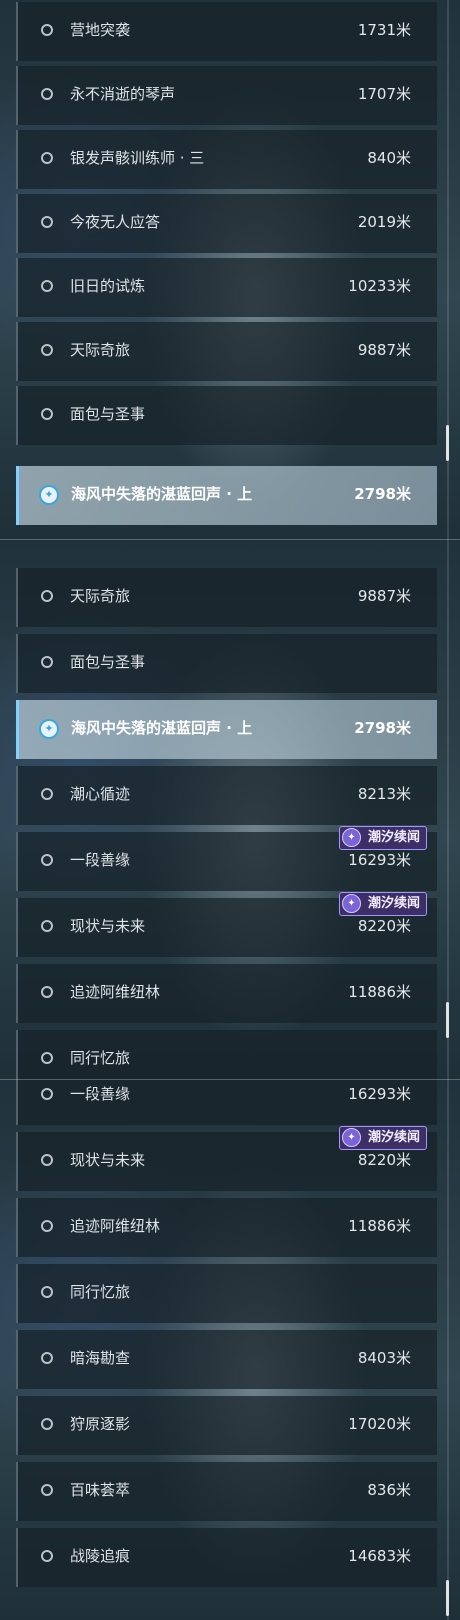 Image resolution: width=460 pixels, height=1620 pixels. I want to click on quest-name: 狩原逐影, so click(100, 1424).